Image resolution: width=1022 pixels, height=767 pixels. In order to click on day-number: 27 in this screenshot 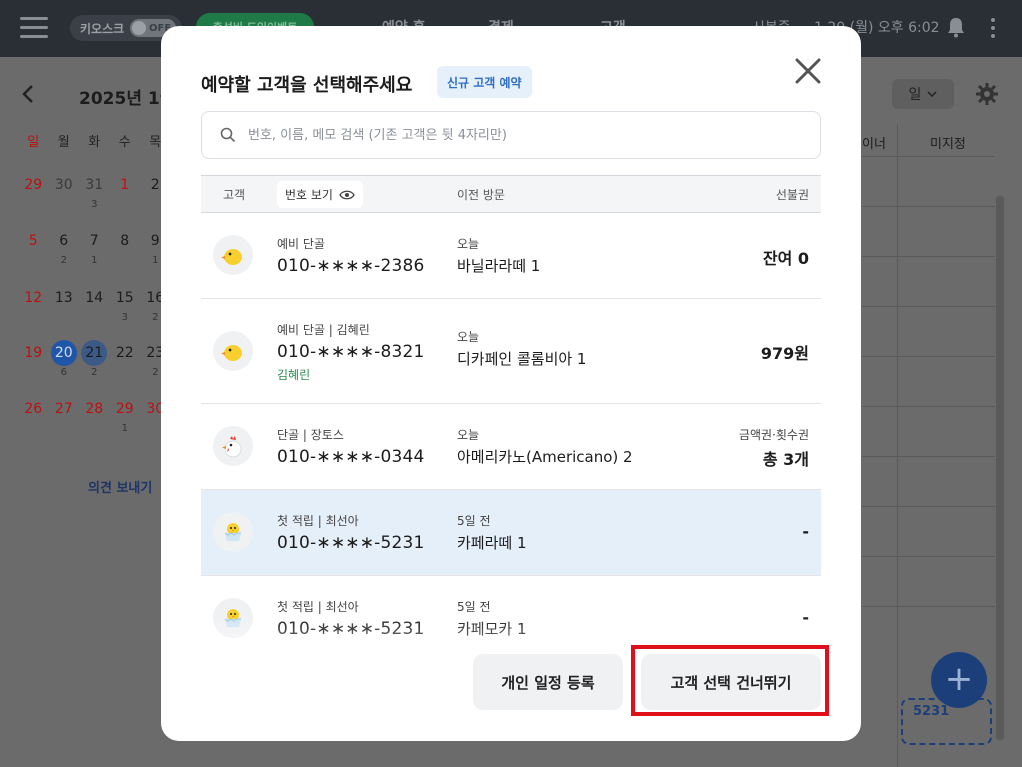, I will do `click(63, 409)`.